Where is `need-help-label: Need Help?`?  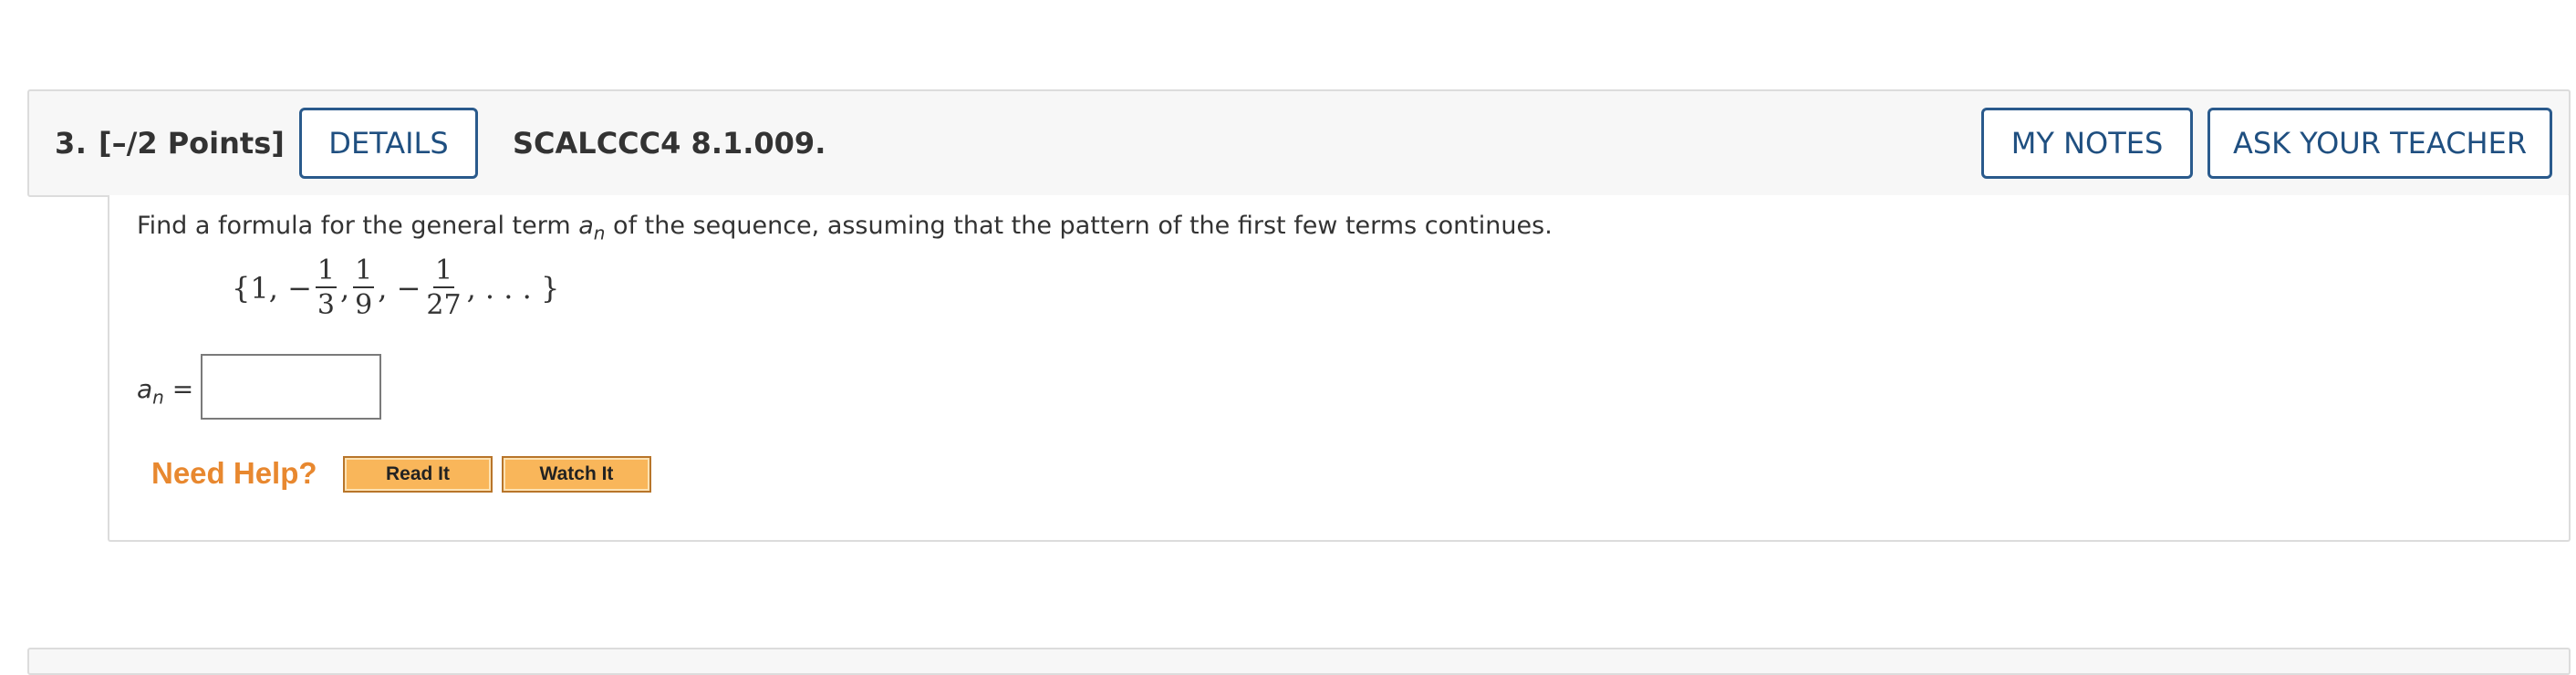
need-help-label: Need Help? is located at coordinates (234, 473).